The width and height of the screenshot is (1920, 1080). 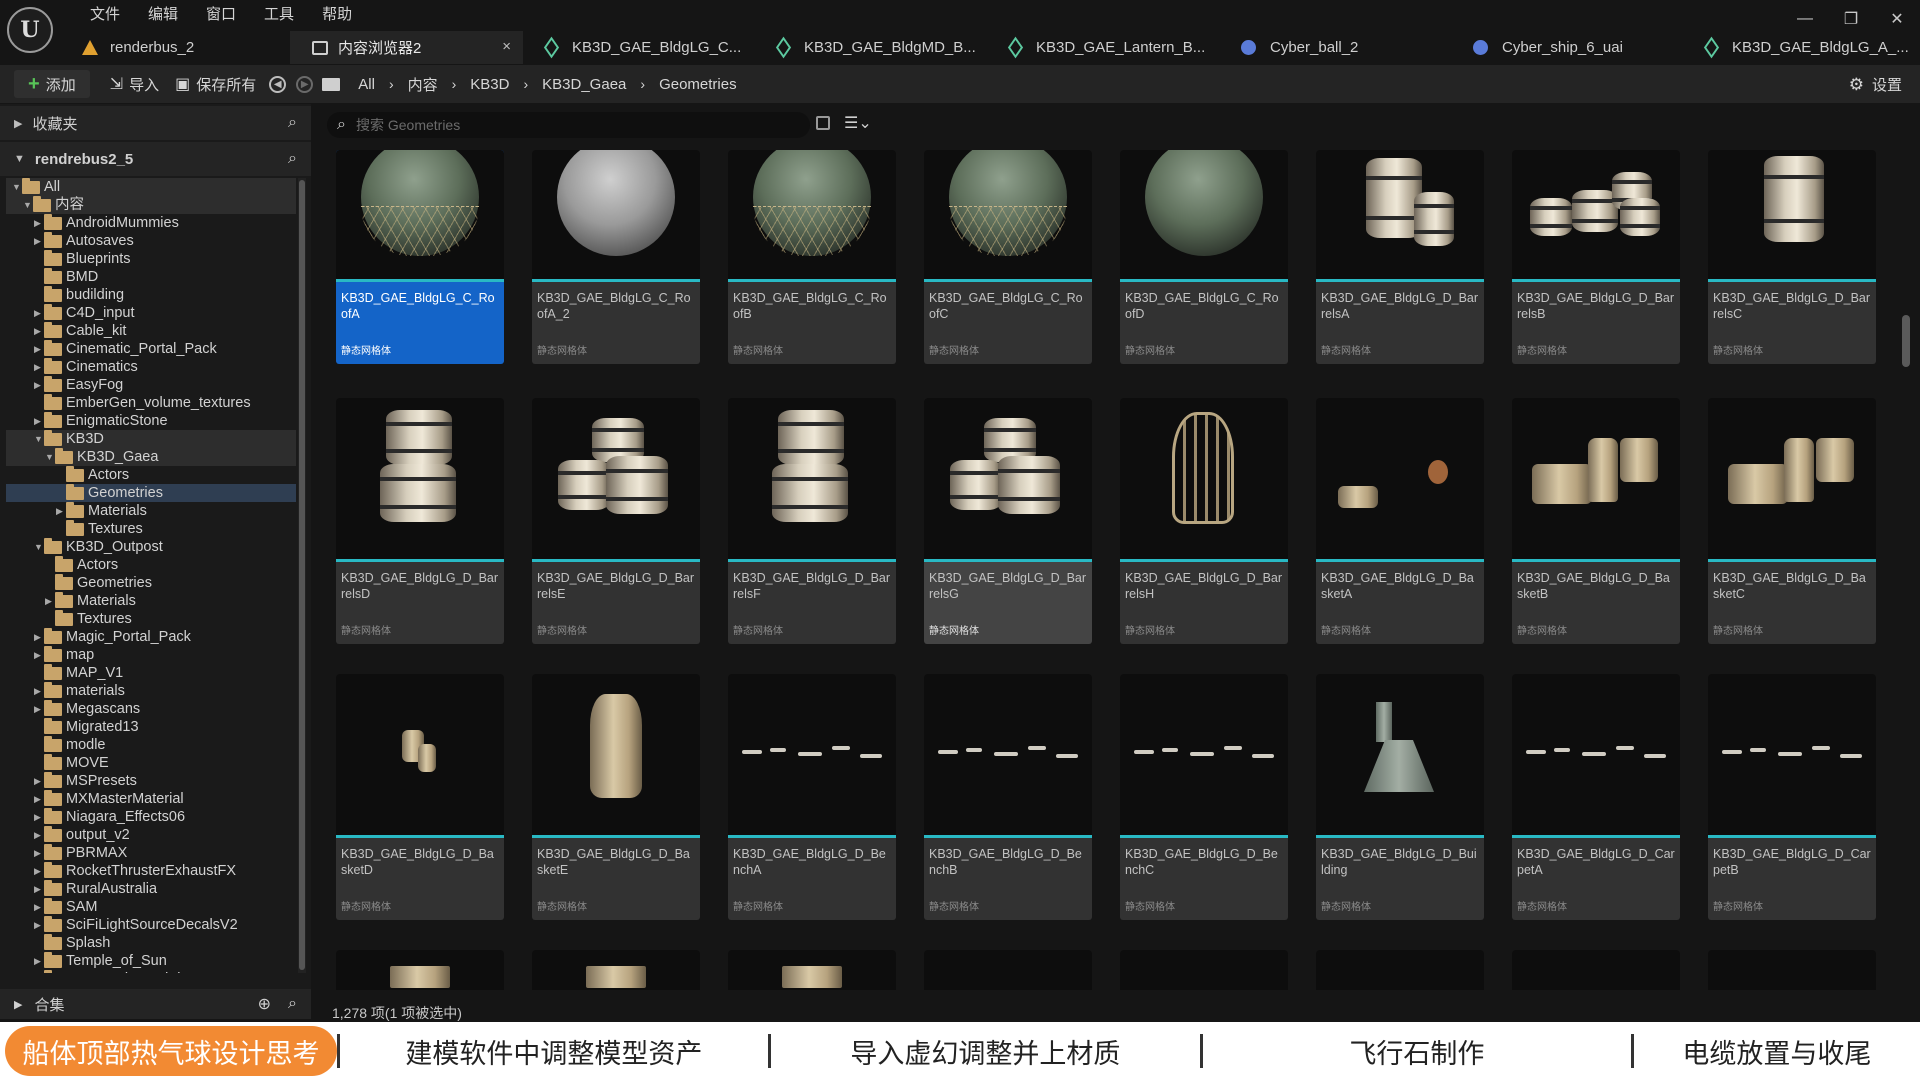 What do you see at coordinates (151, 835) in the screenshot?
I see `tree-folder-item: ▶ output_v2` at bounding box center [151, 835].